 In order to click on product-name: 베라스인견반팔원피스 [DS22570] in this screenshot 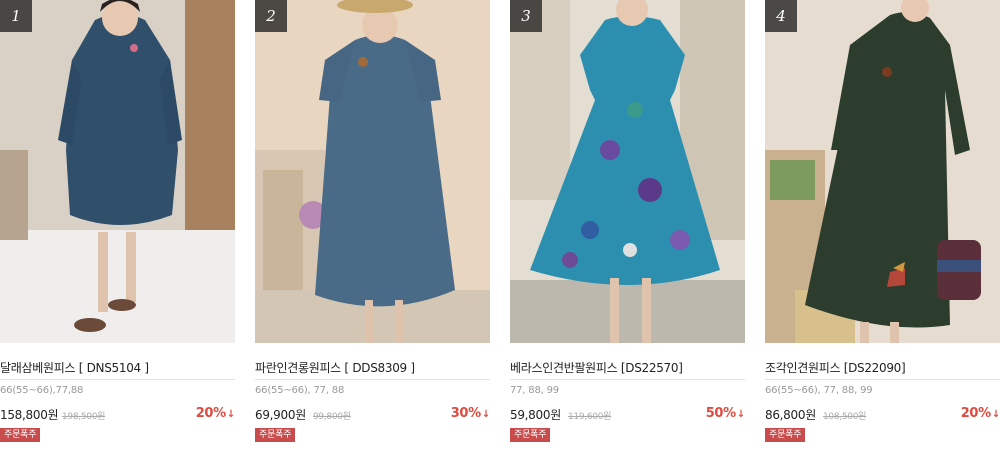, I will do `click(627, 367)`.